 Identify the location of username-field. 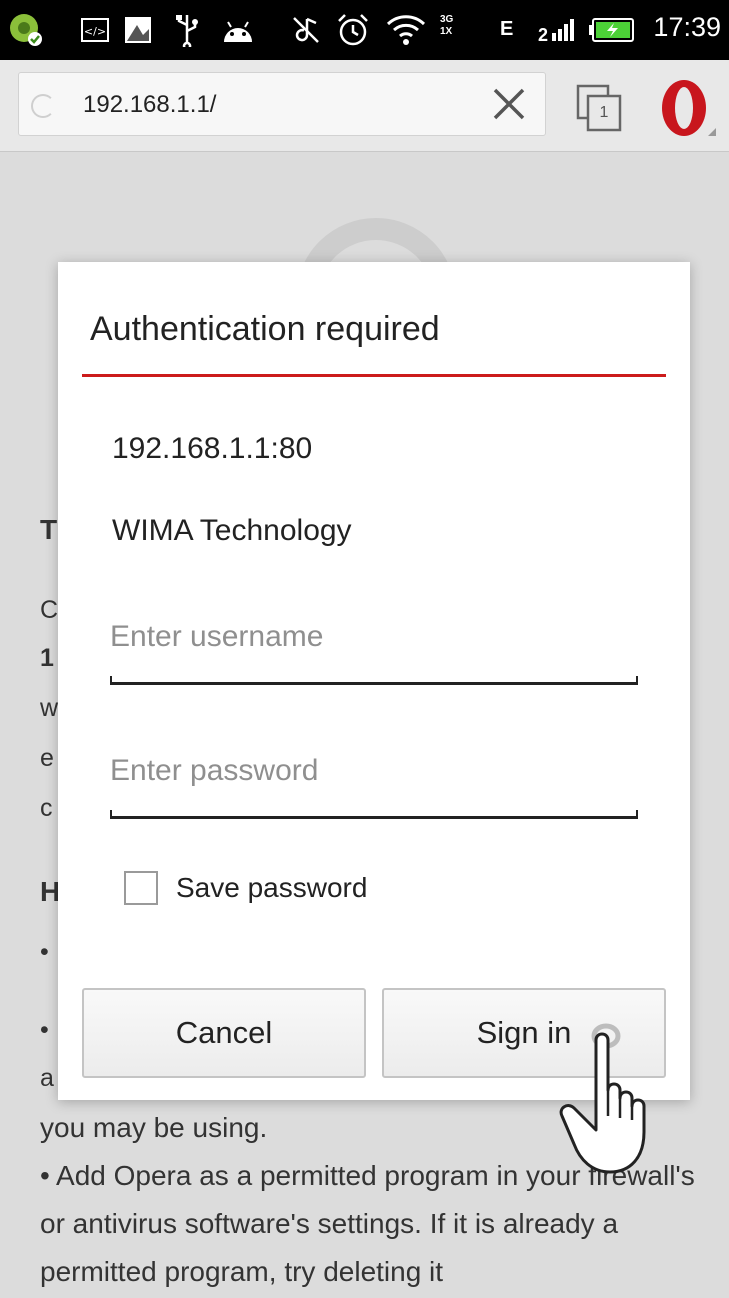
(374, 637).